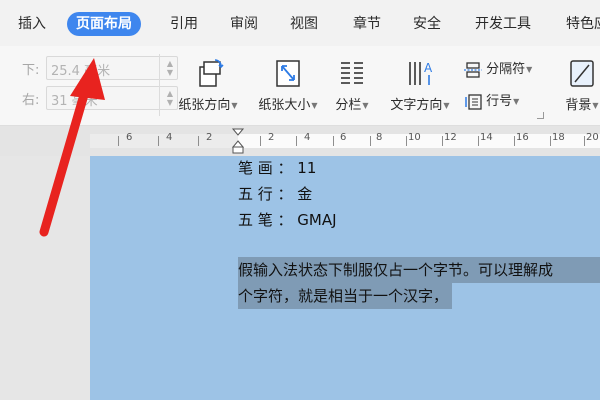  What do you see at coordinates (352, 73) in the screenshot?
I see `columns-icon` at bounding box center [352, 73].